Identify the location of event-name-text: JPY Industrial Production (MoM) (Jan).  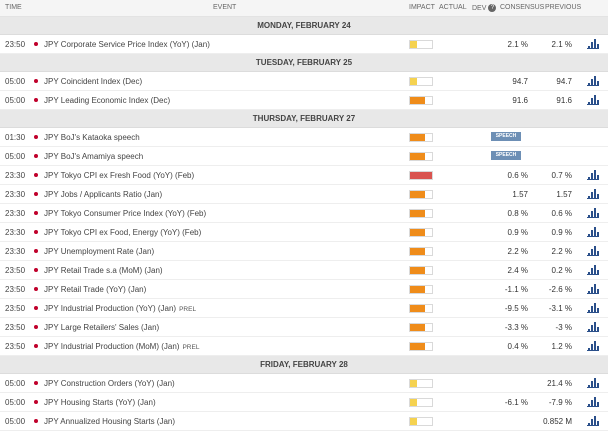
(111, 346).